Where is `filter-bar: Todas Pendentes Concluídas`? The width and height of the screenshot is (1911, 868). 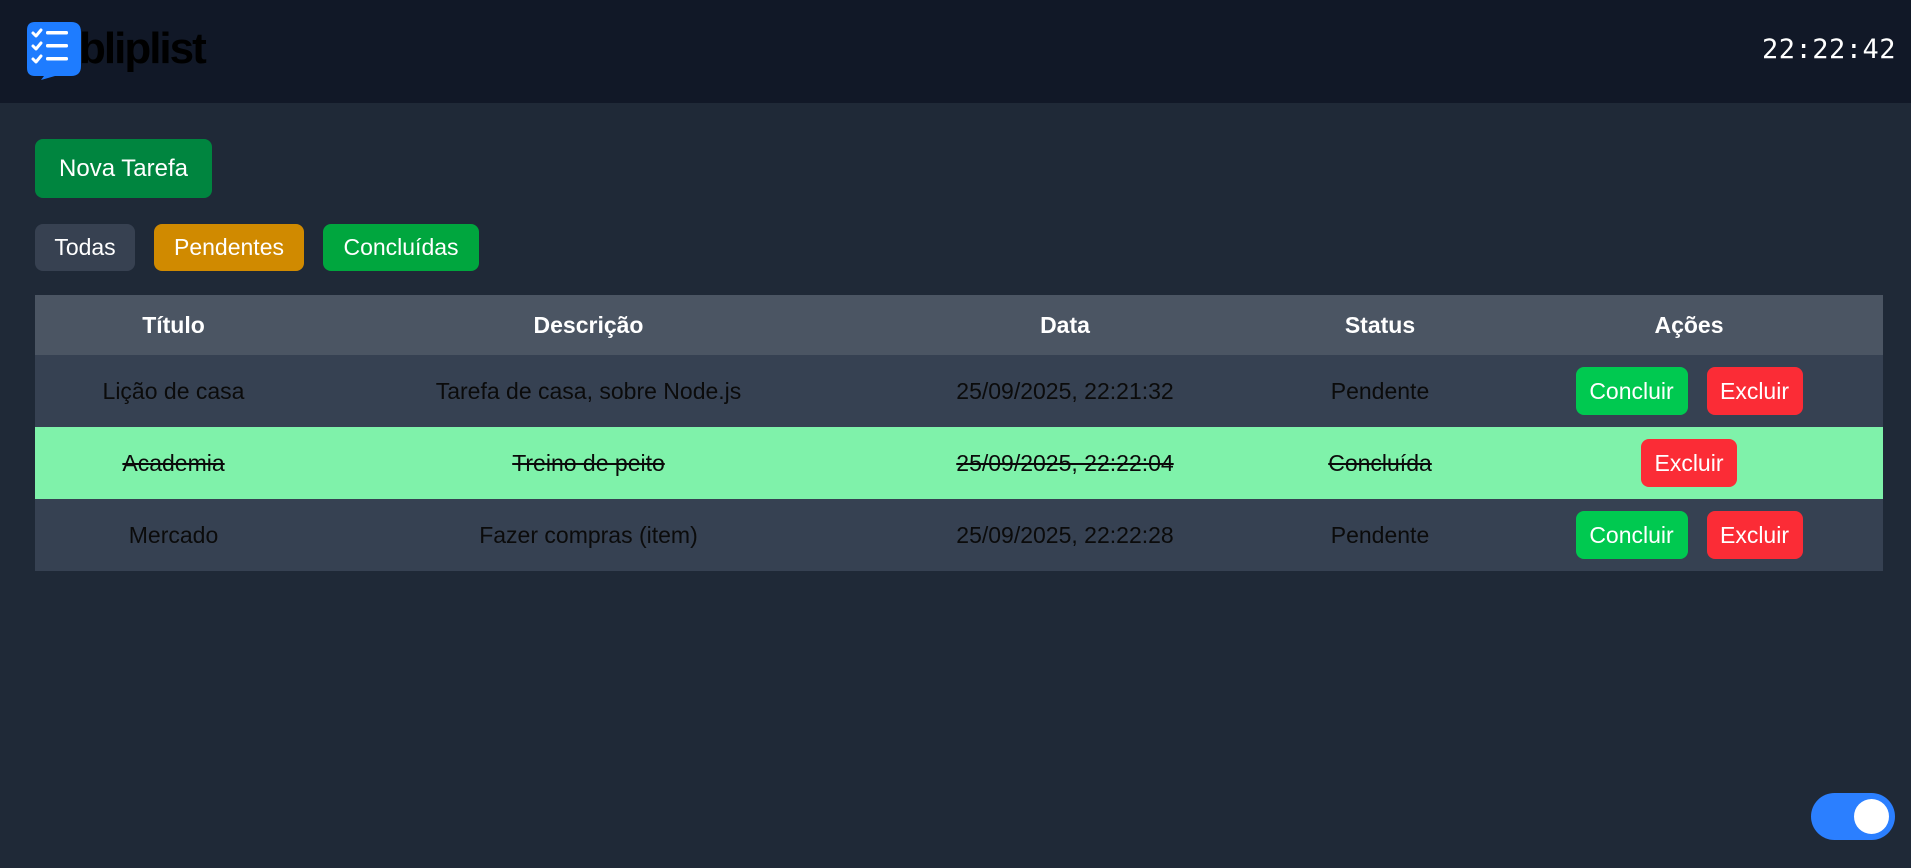 filter-bar: Todas Pendentes Concluídas is located at coordinates (257, 247).